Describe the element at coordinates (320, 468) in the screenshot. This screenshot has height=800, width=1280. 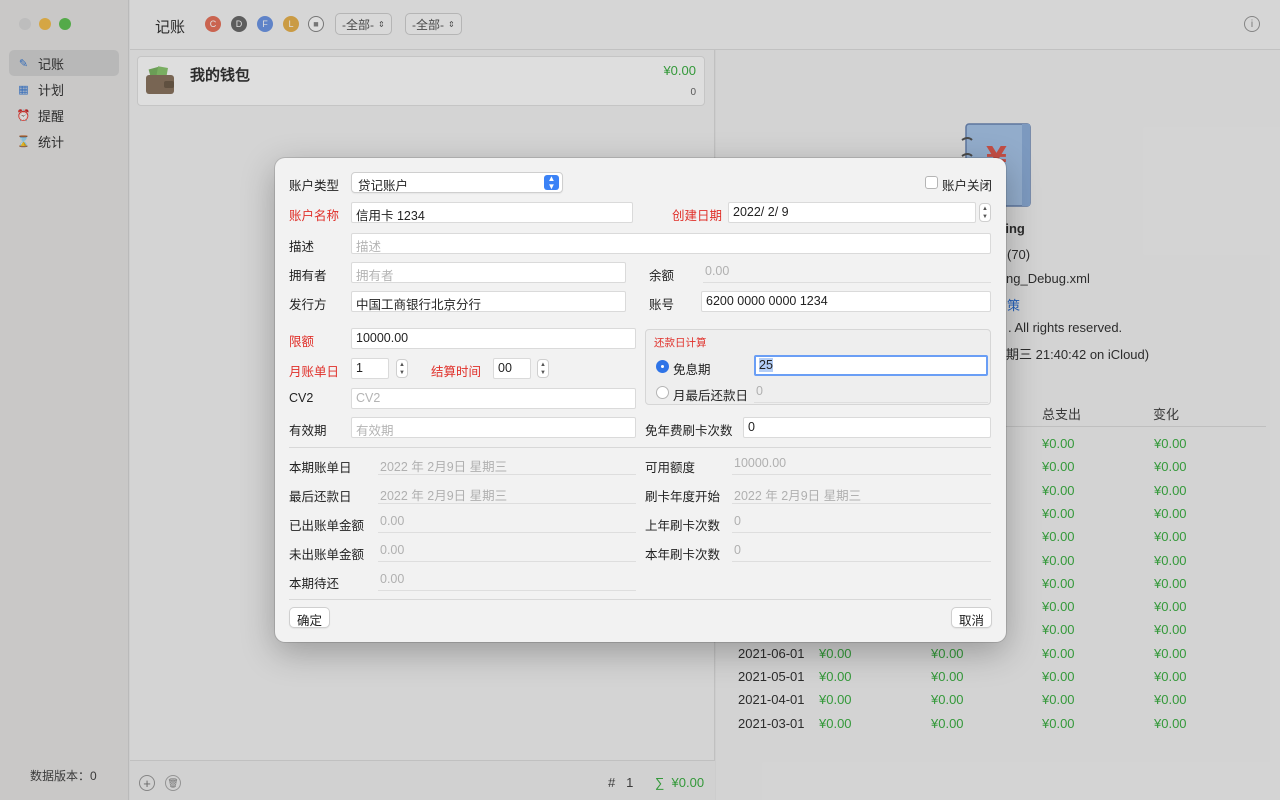
I see `current-bill-date-label: 本期账单日` at that location.